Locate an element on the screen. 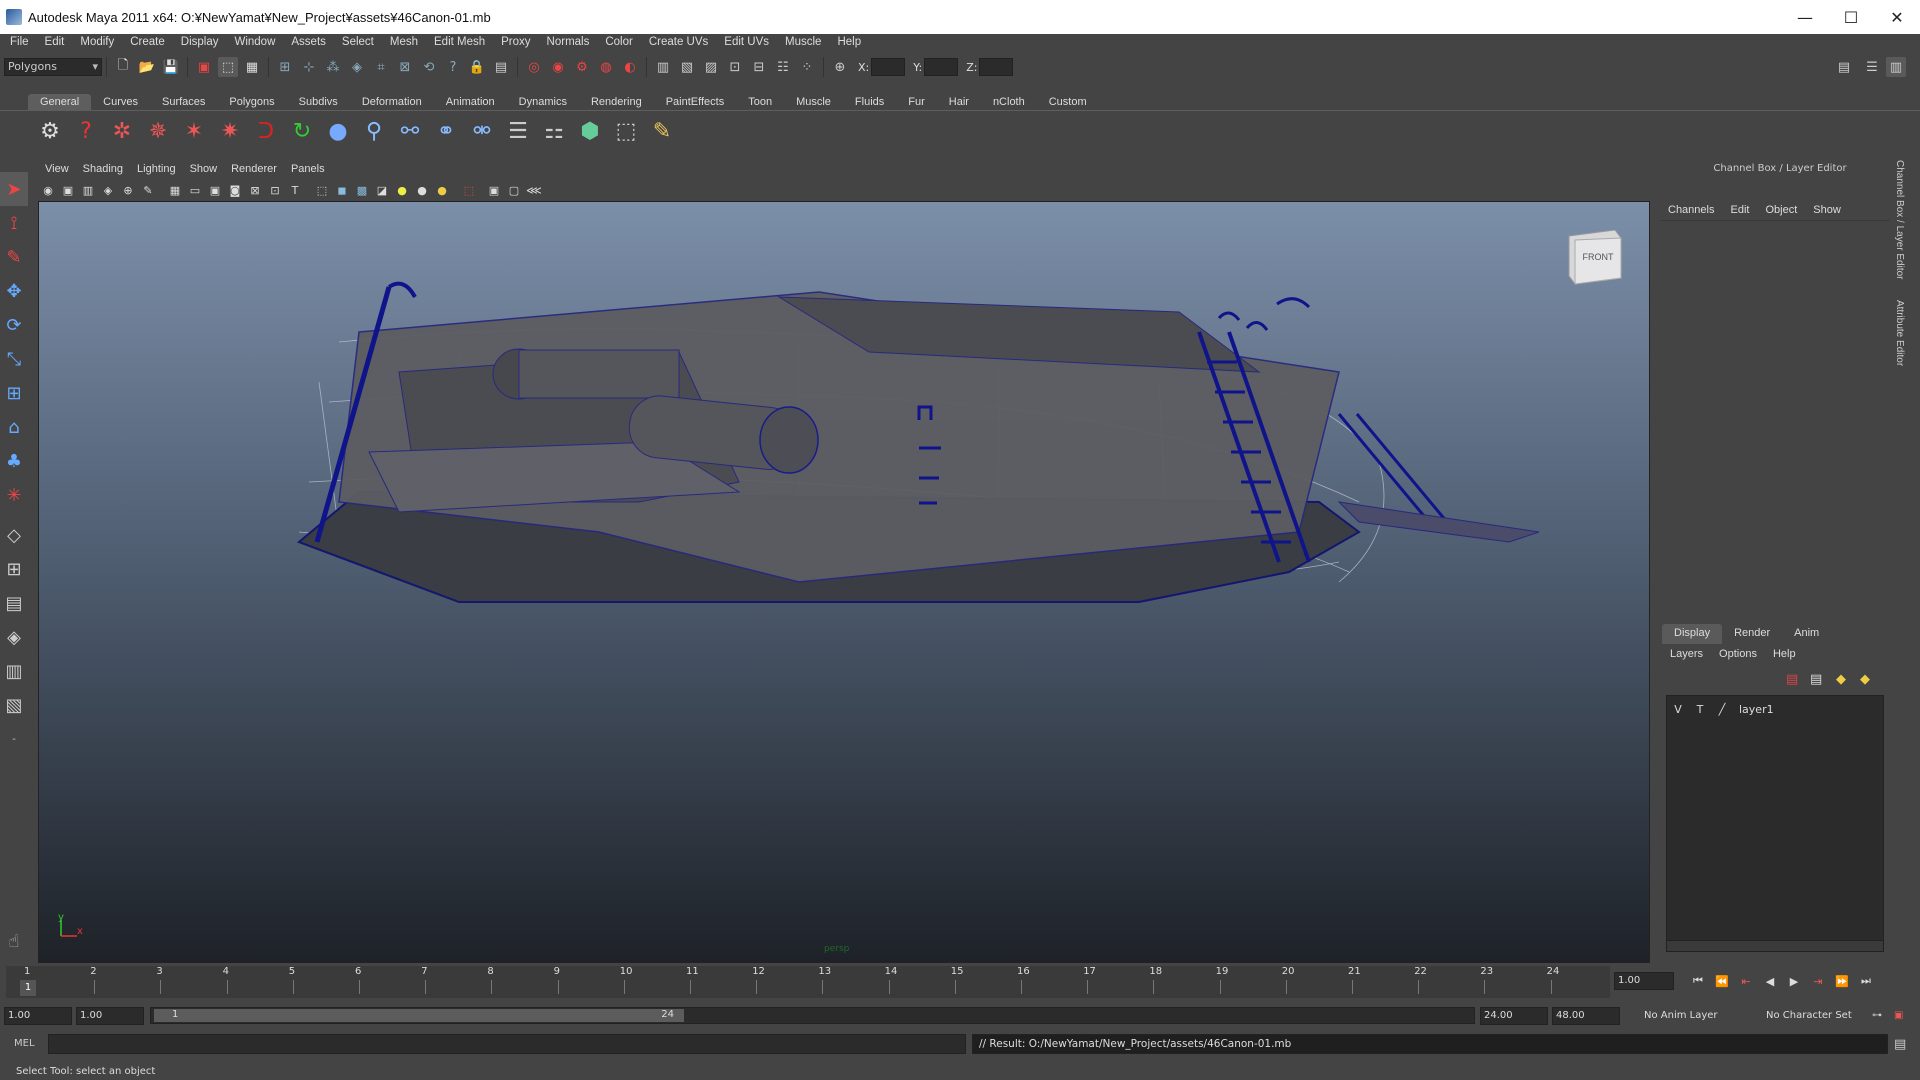  default-lighting-icon: ● is located at coordinates (402, 190).